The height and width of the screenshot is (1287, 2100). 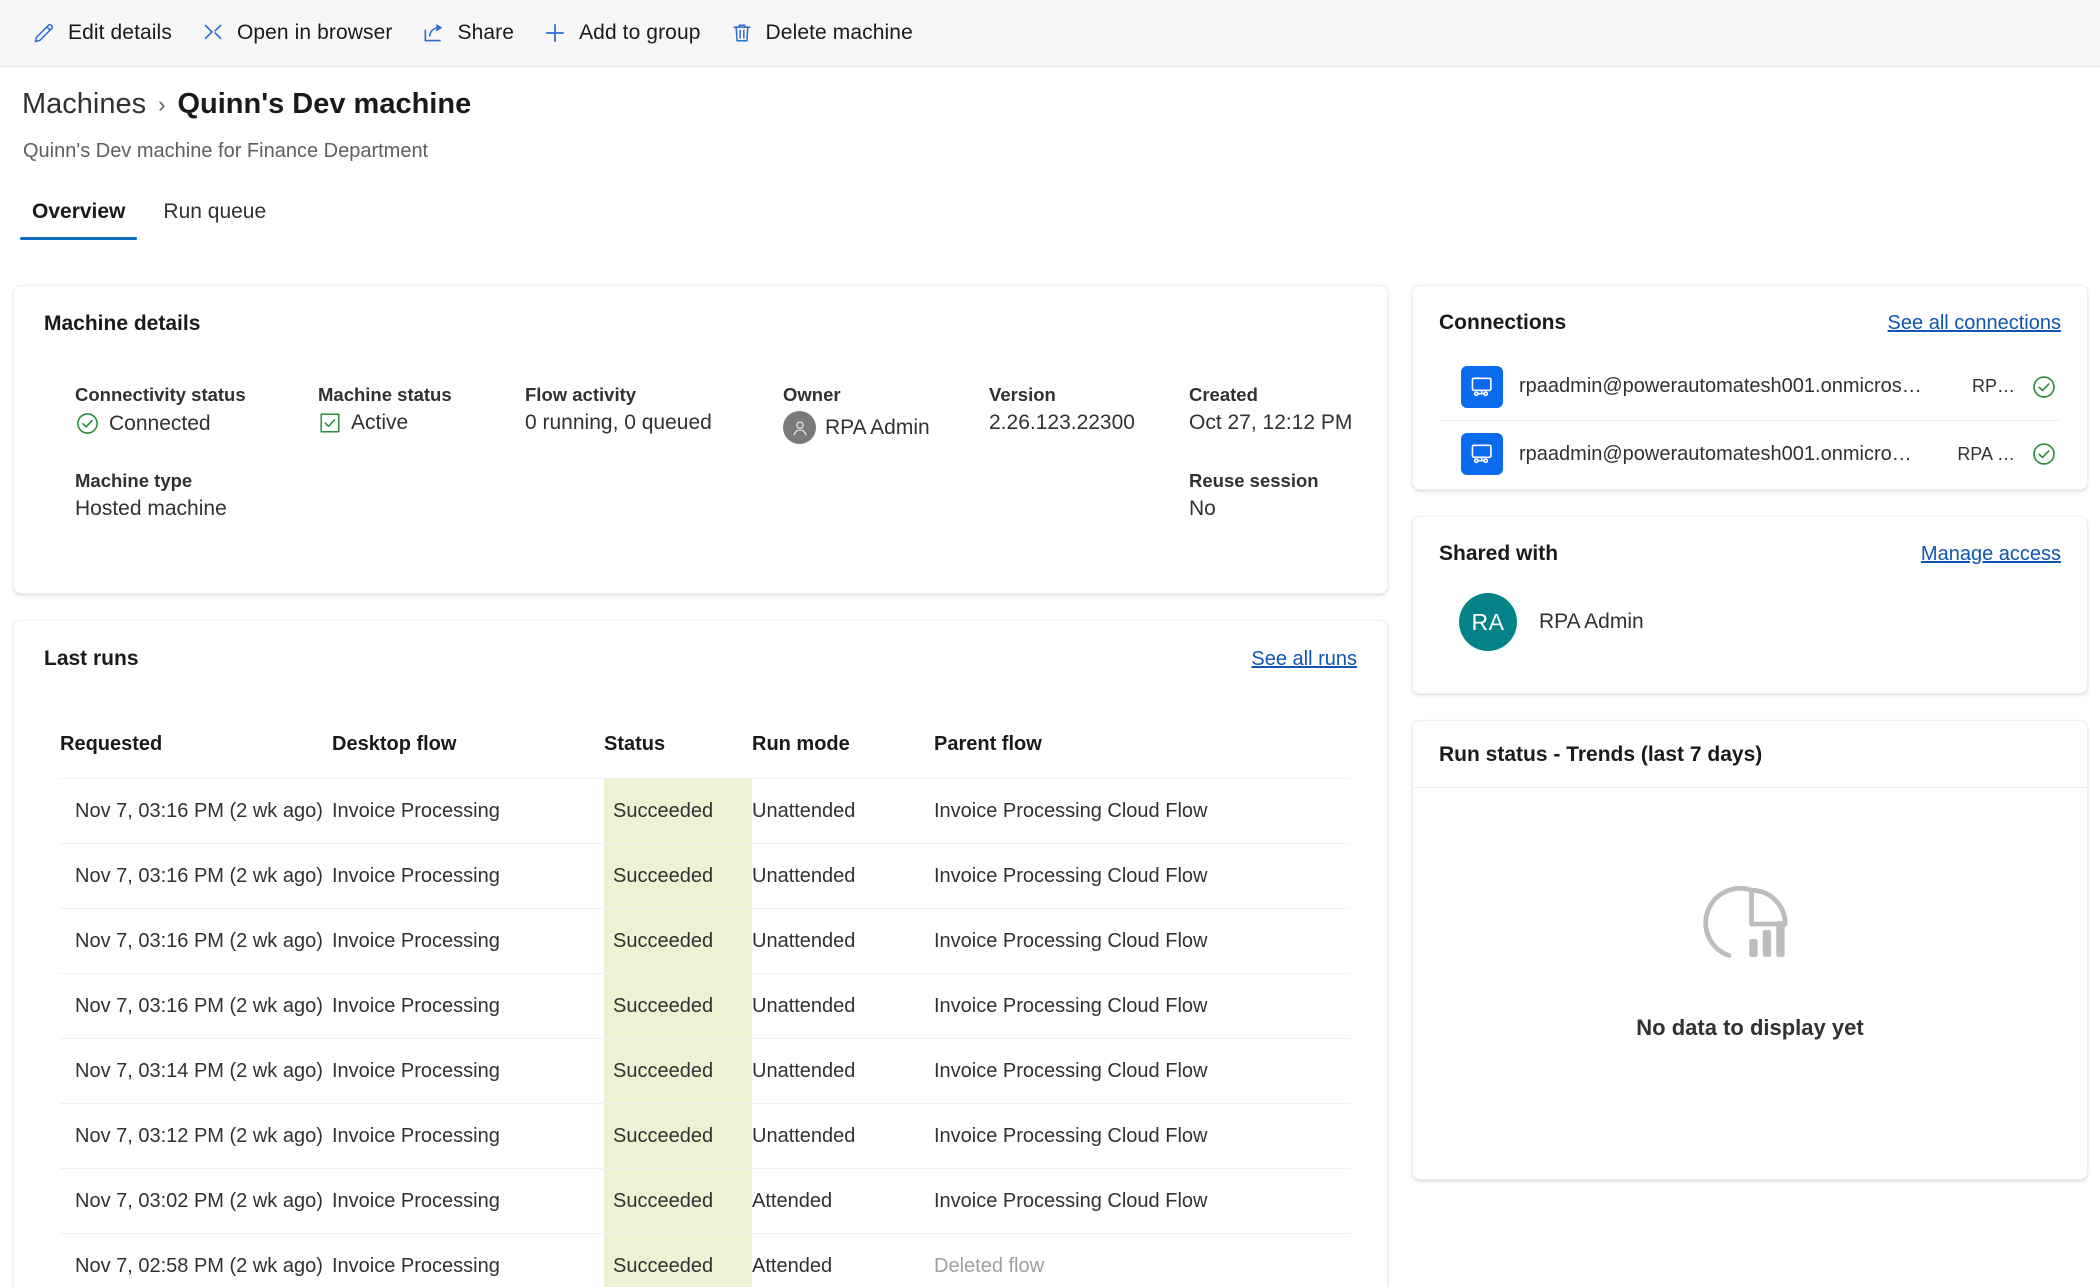 What do you see at coordinates (1304, 659) in the screenshot?
I see `see-all-runs-link: See all runs` at bounding box center [1304, 659].